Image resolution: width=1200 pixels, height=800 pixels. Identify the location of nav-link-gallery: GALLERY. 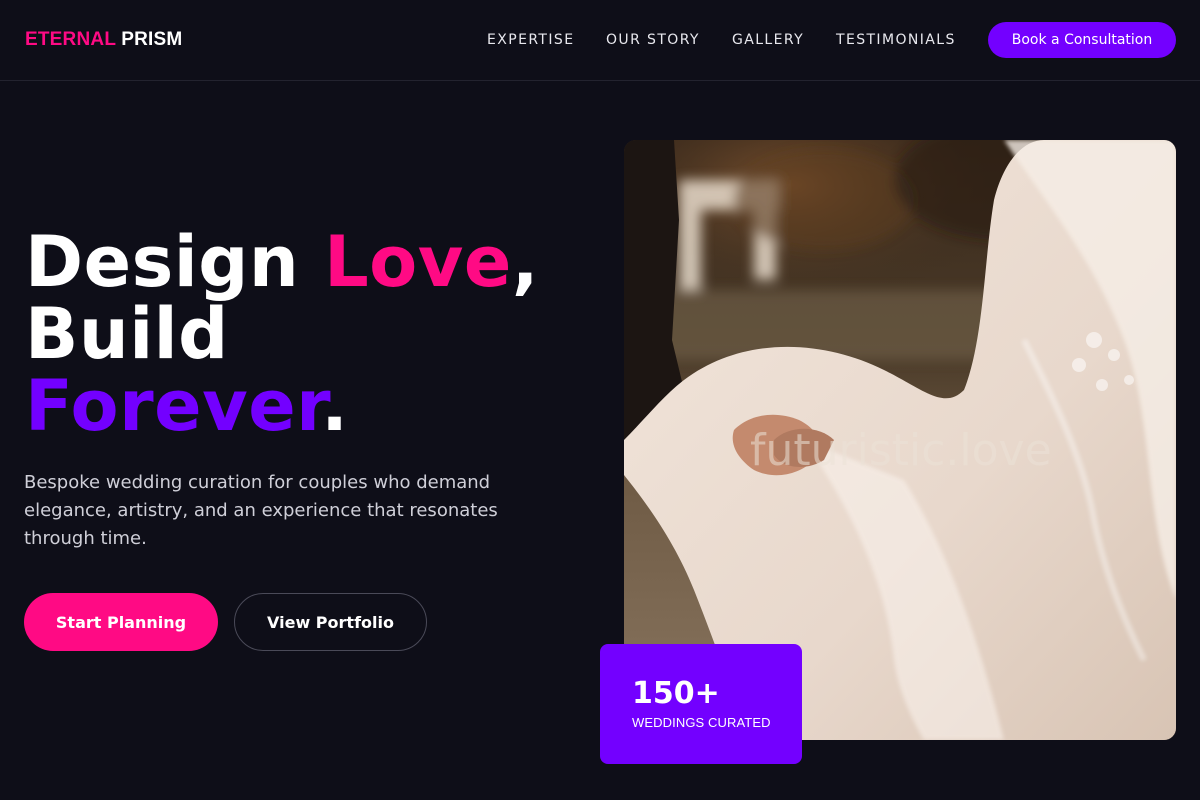
(768, 40).